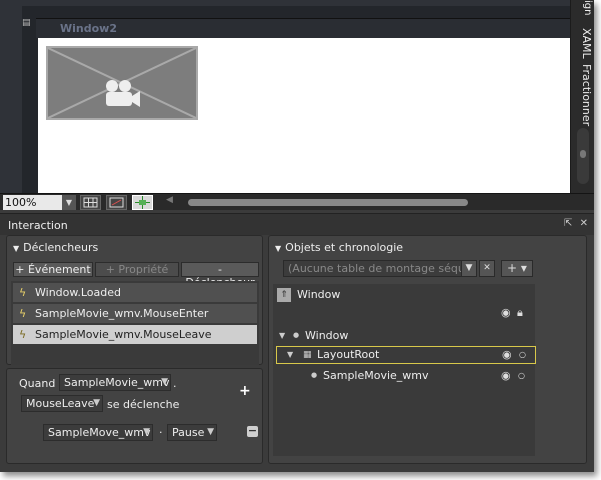 The width and height of the screenshot is (601, 480). I want to click on new-storyboard-button: + ▾, so click(517, 268).